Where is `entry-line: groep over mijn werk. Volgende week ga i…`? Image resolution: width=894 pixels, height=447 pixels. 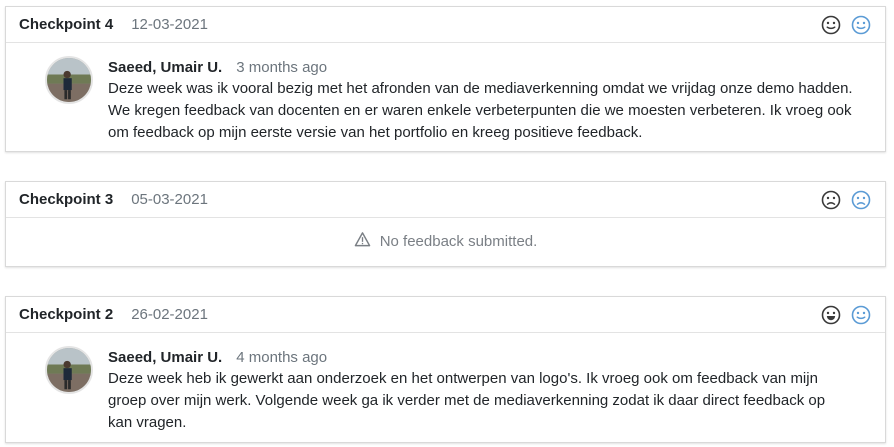
entry-line: groep over mijn werk. Volgende week ga i… is located at coordinates (467, 400).